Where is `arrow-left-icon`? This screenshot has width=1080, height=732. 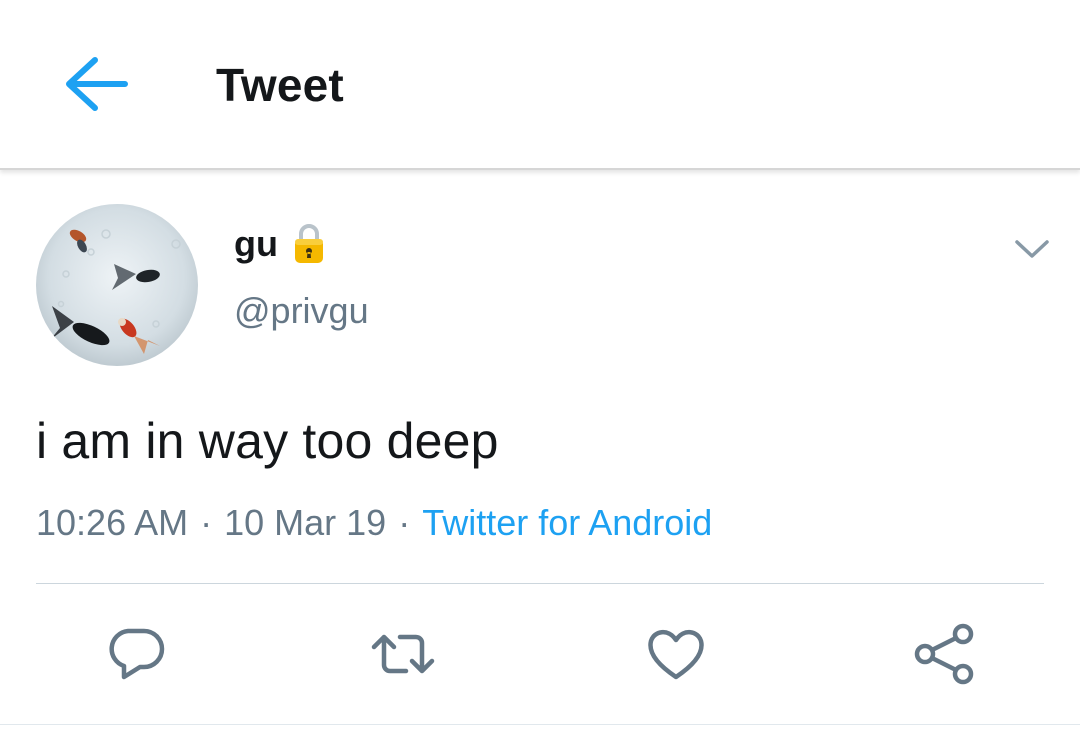
arrow-left-icon is located at coordinates (97, 84).